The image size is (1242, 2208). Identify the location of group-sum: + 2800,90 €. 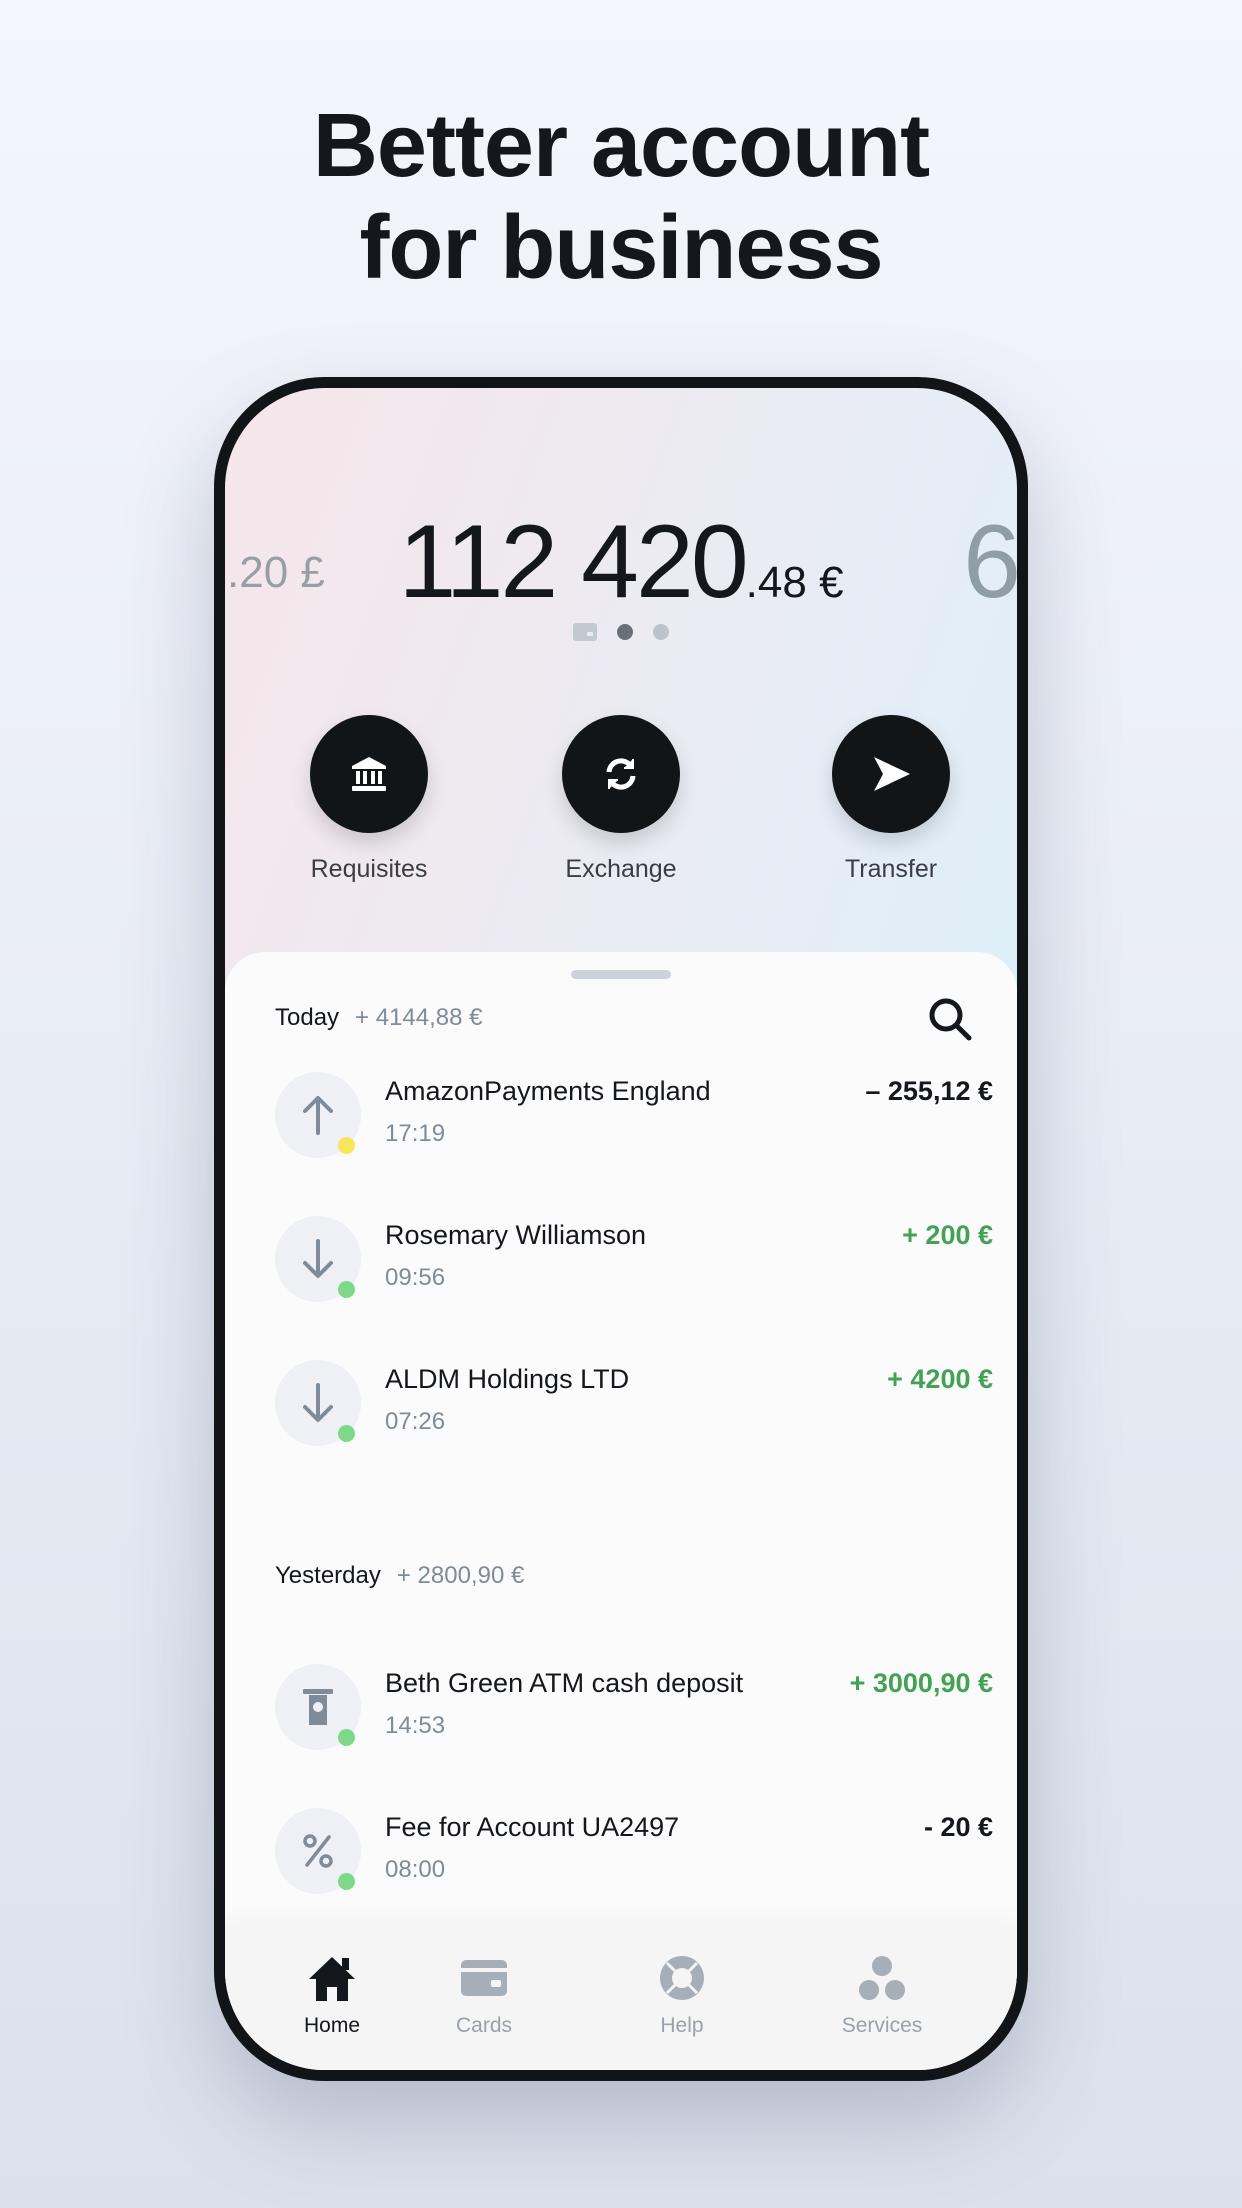
(460, 1575).